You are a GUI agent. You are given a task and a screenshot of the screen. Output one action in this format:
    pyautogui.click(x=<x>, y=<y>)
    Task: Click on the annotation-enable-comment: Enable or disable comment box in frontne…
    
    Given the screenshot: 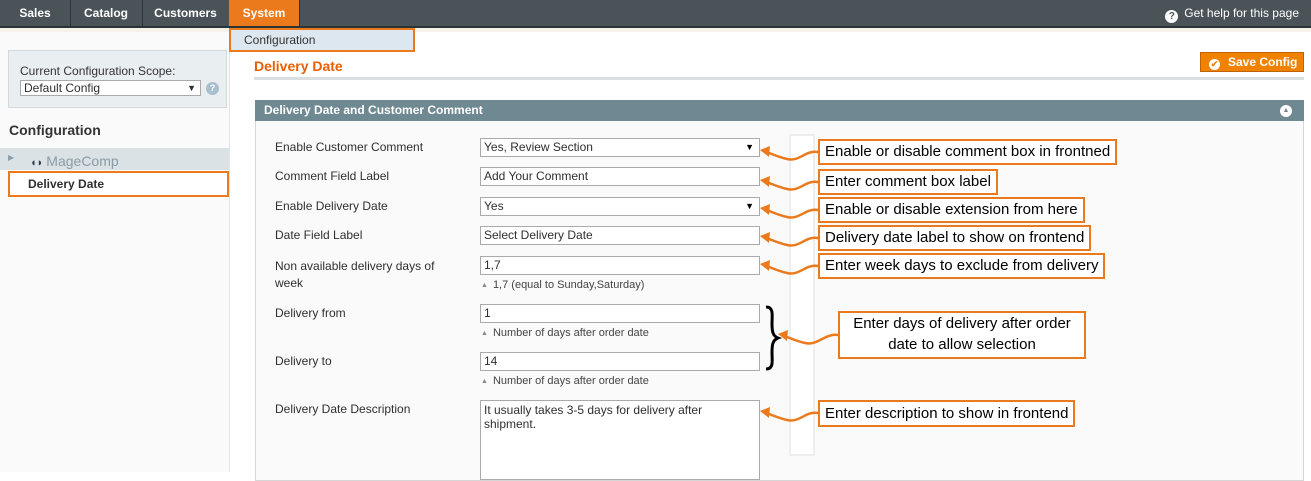 What is the action you would take?
    pyautogui.click(x=968, y=152)
    